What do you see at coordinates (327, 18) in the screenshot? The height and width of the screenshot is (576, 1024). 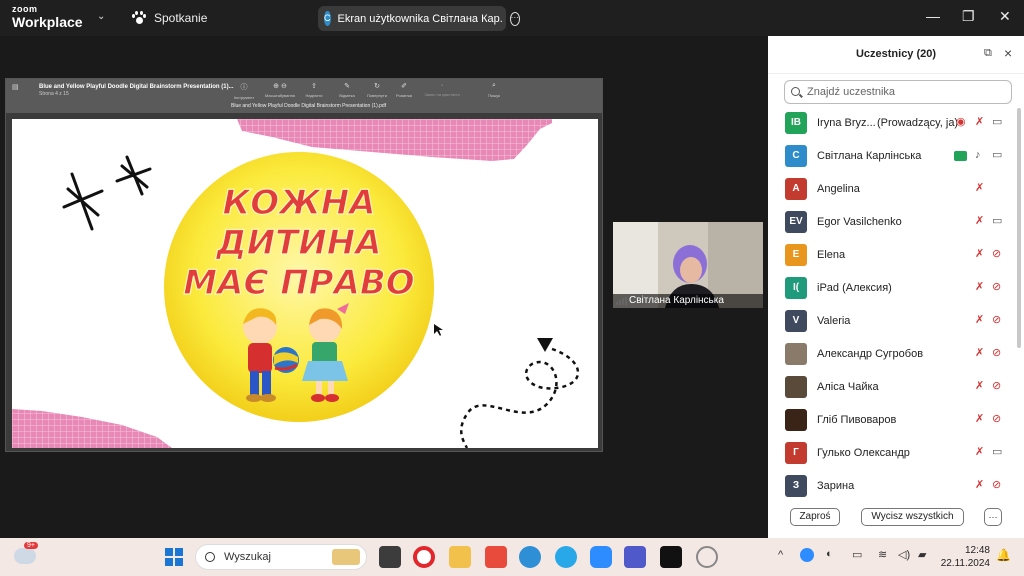 I see `sharer-avatar: С` at bounding box center [327, 18].